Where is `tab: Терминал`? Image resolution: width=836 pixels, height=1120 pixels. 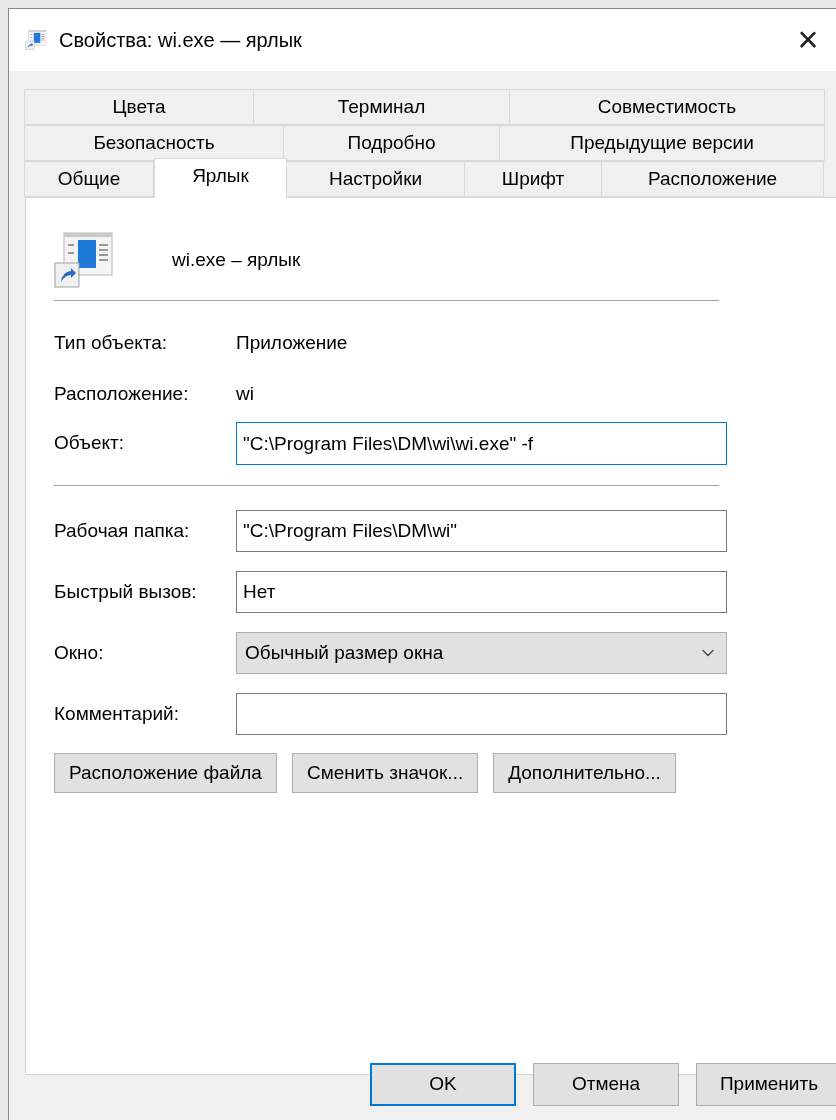
tab: Терминал is located at coordinates (381, 107).